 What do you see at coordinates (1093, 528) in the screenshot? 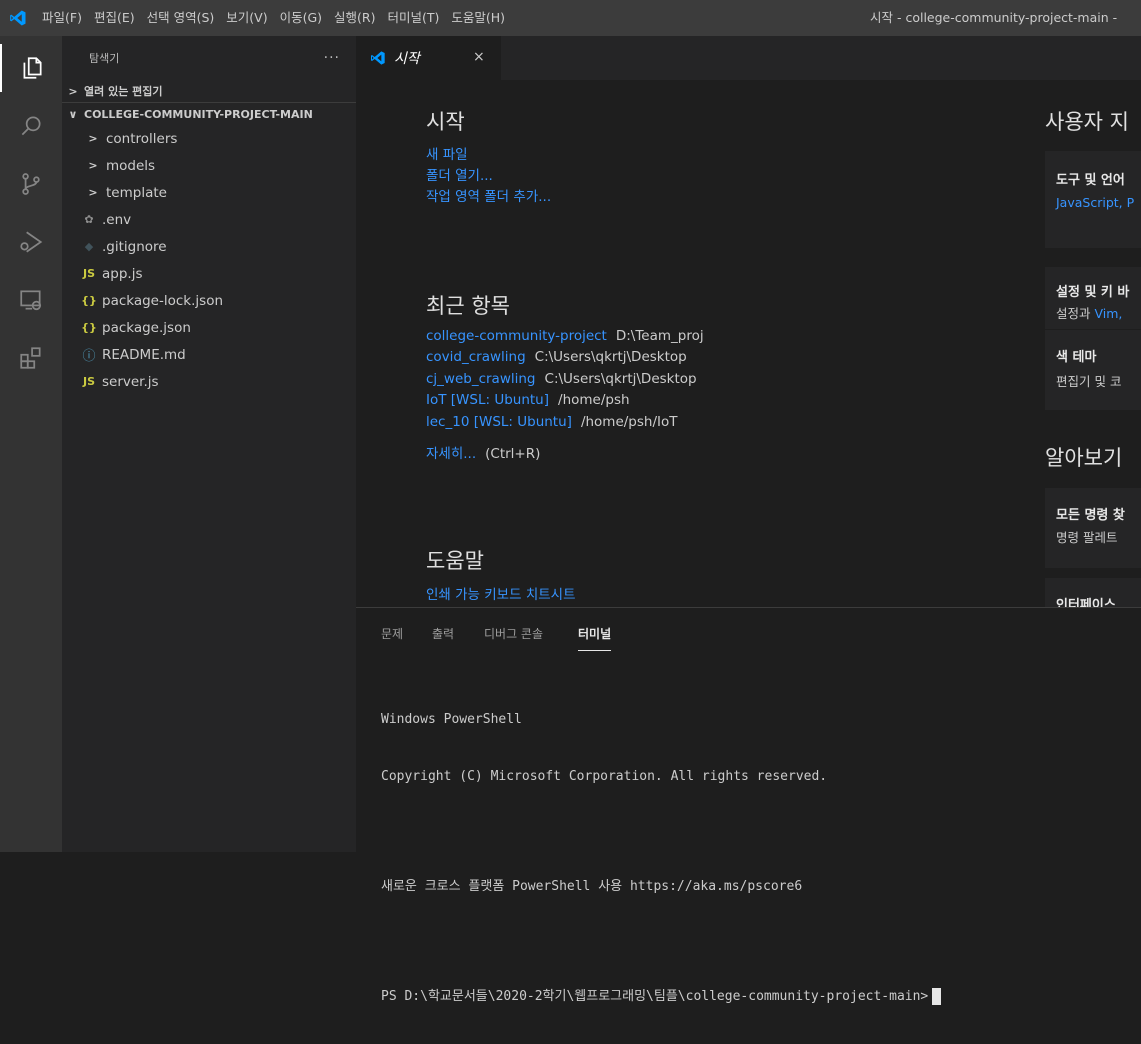
I see `card-find-commands: 모든 명령 찾 명령 팔레트` at bounding box center [1093, 528].